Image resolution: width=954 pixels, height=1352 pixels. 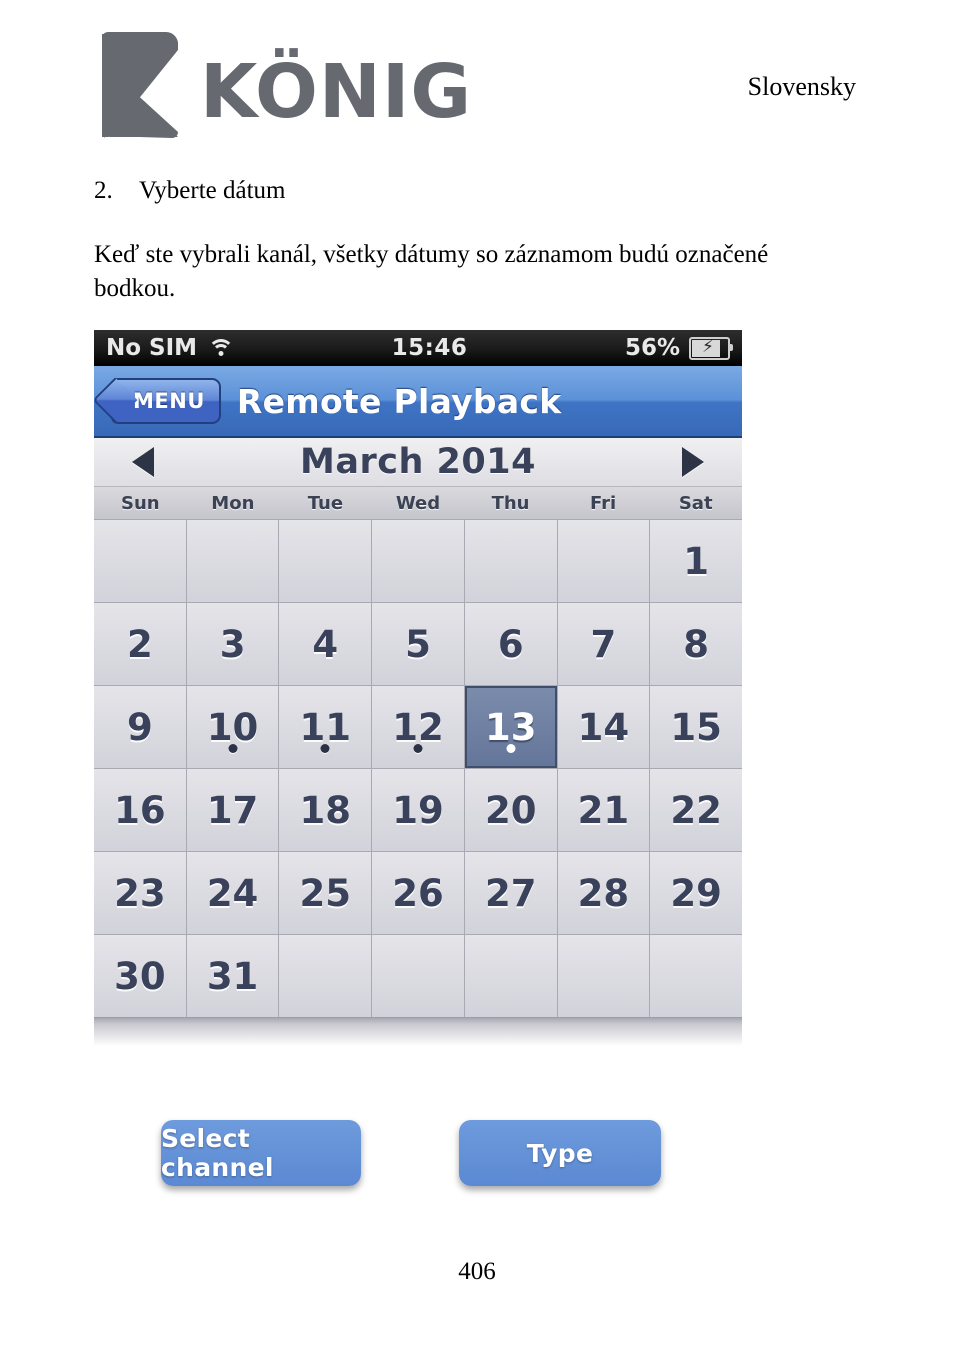 What do you see at coordinates (170, 348) in the screenshot?
I see `status-bar-left: No SIM` at bounding box center [170, 348].